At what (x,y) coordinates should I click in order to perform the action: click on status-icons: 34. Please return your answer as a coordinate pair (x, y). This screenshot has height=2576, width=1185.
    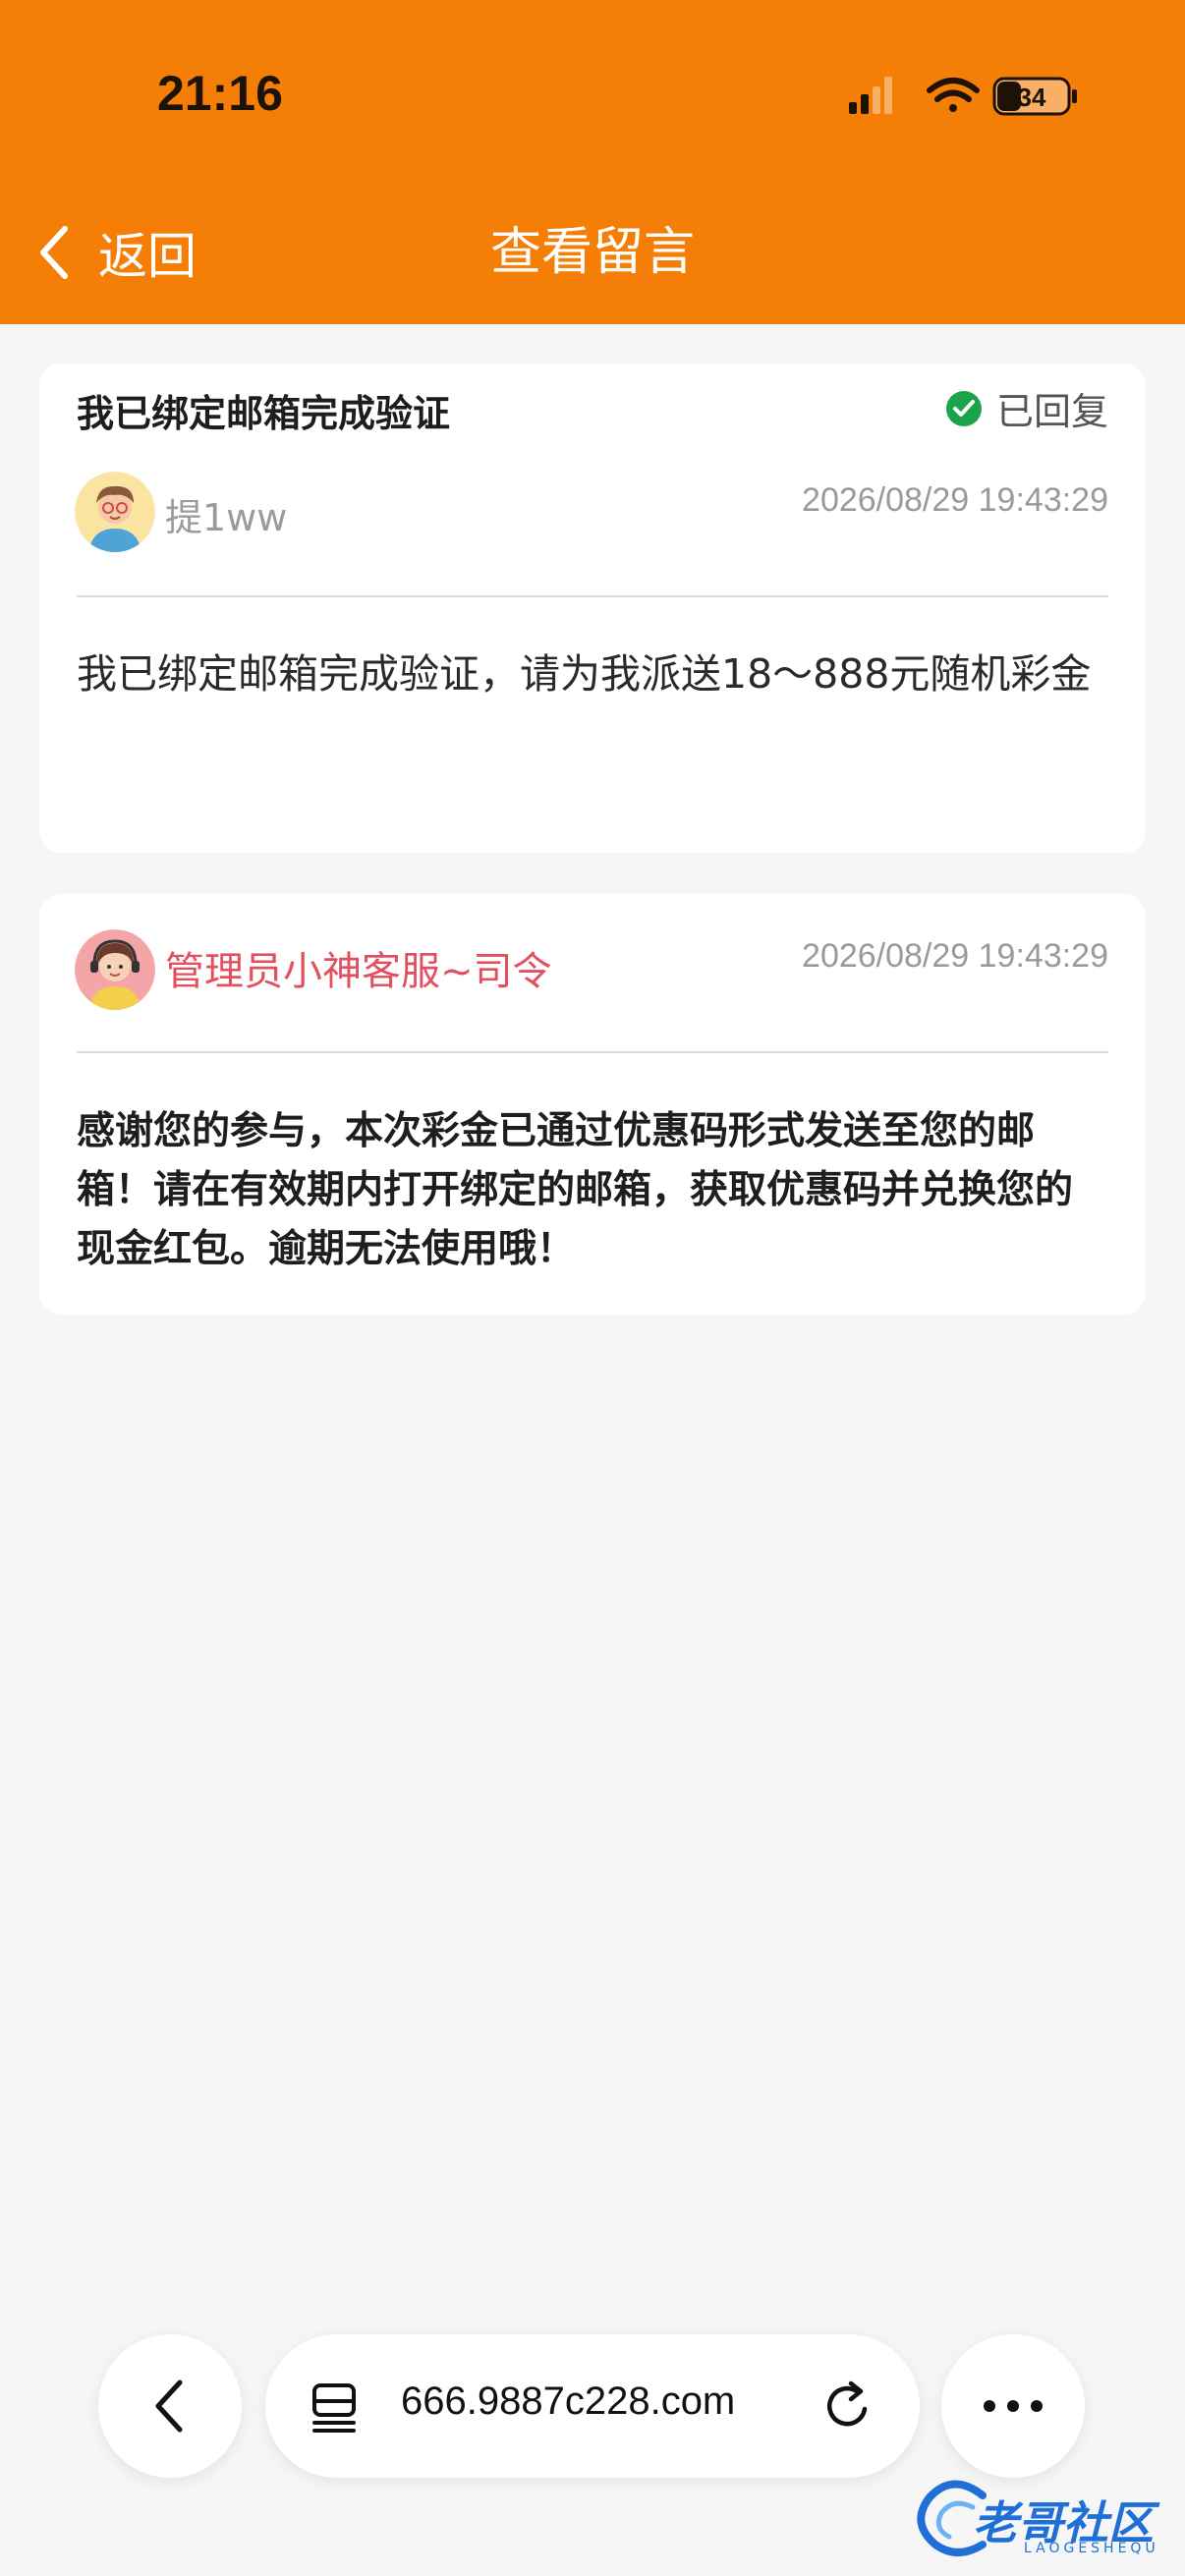
    Looking at the image, I should click on (963, 96).